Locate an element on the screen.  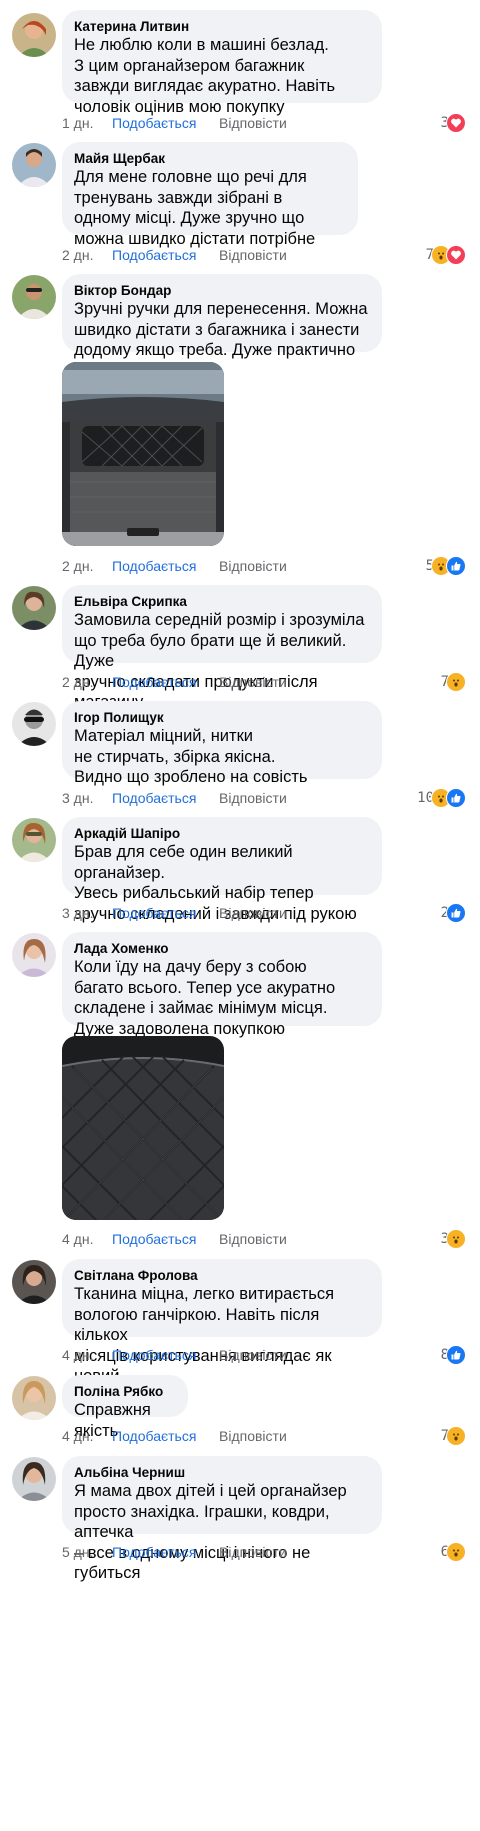
comment-author: Ельвіра Скрипка is located at coordinates (222, 601).